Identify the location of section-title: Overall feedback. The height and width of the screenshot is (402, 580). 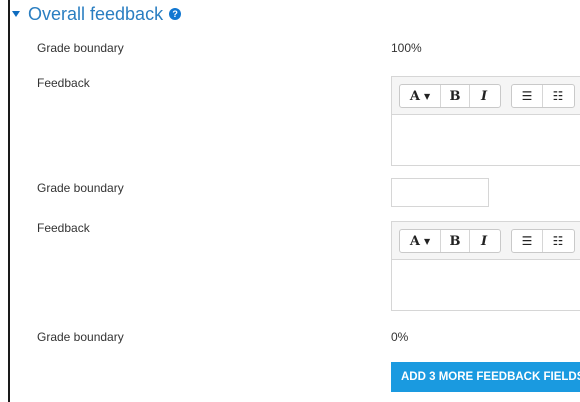
(95, 14).